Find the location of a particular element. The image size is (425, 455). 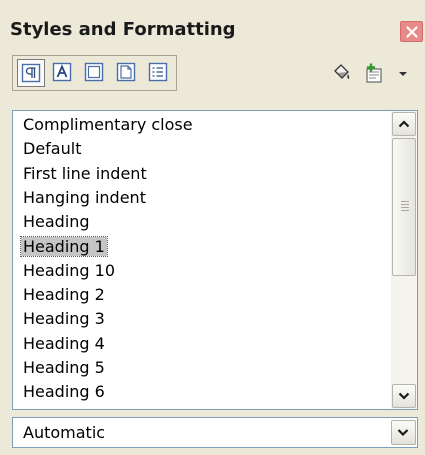

page-styles-button is located at coordinates (127, 73).